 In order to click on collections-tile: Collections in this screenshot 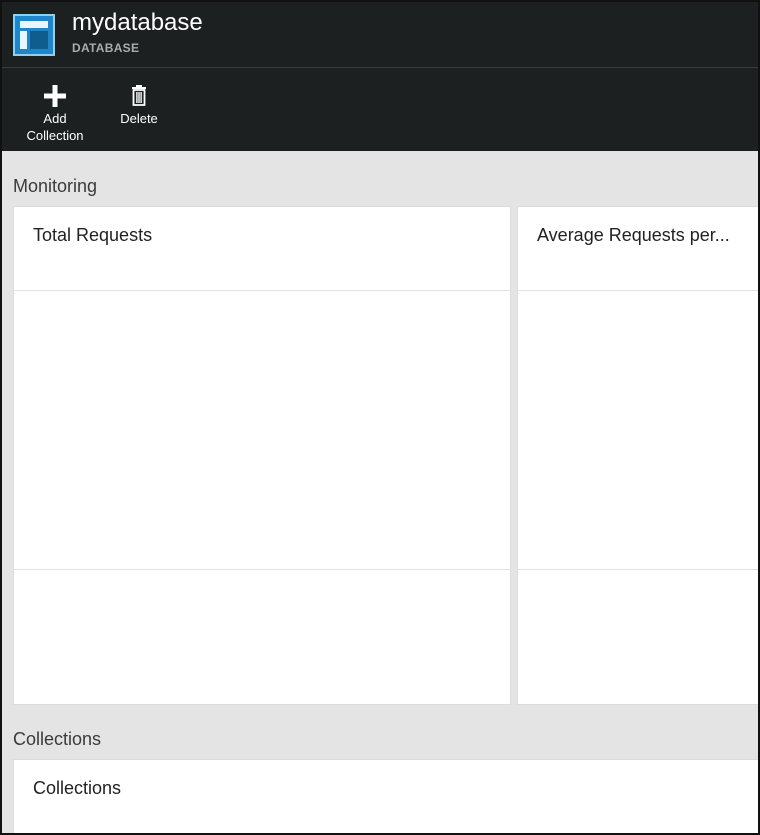, I will do `click(385, 796)`.